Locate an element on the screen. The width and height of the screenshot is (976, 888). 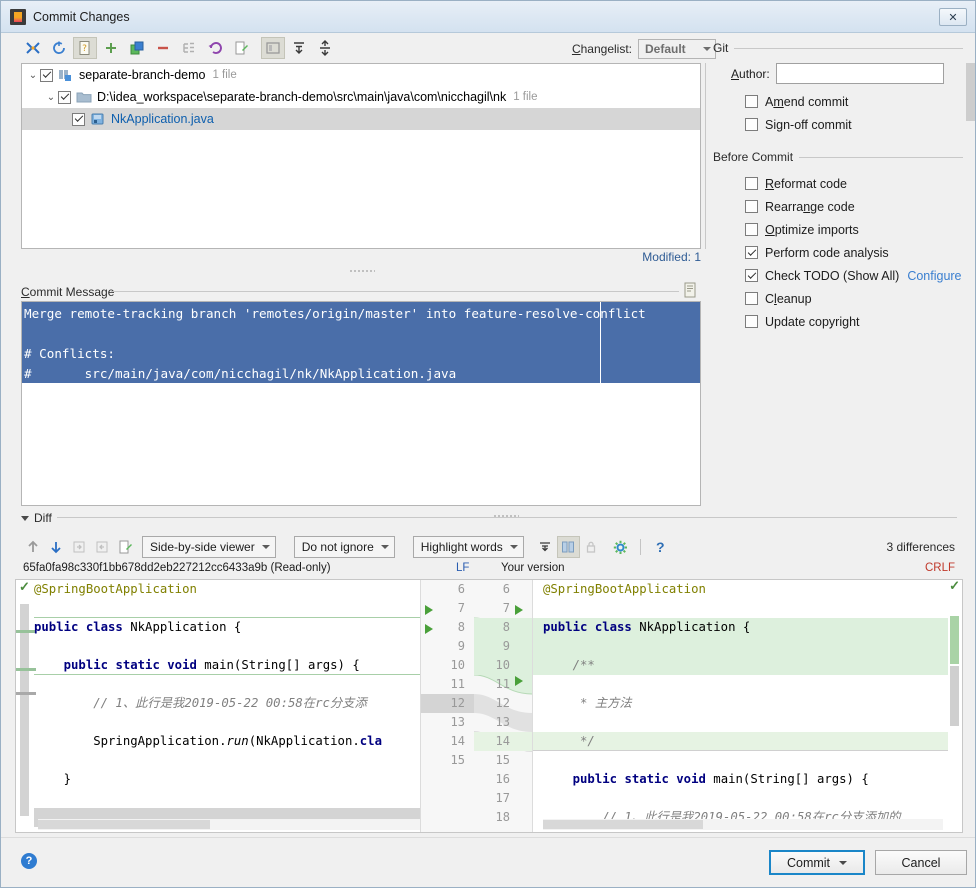
git-group-header: Git is located at coordinates (838, 48).